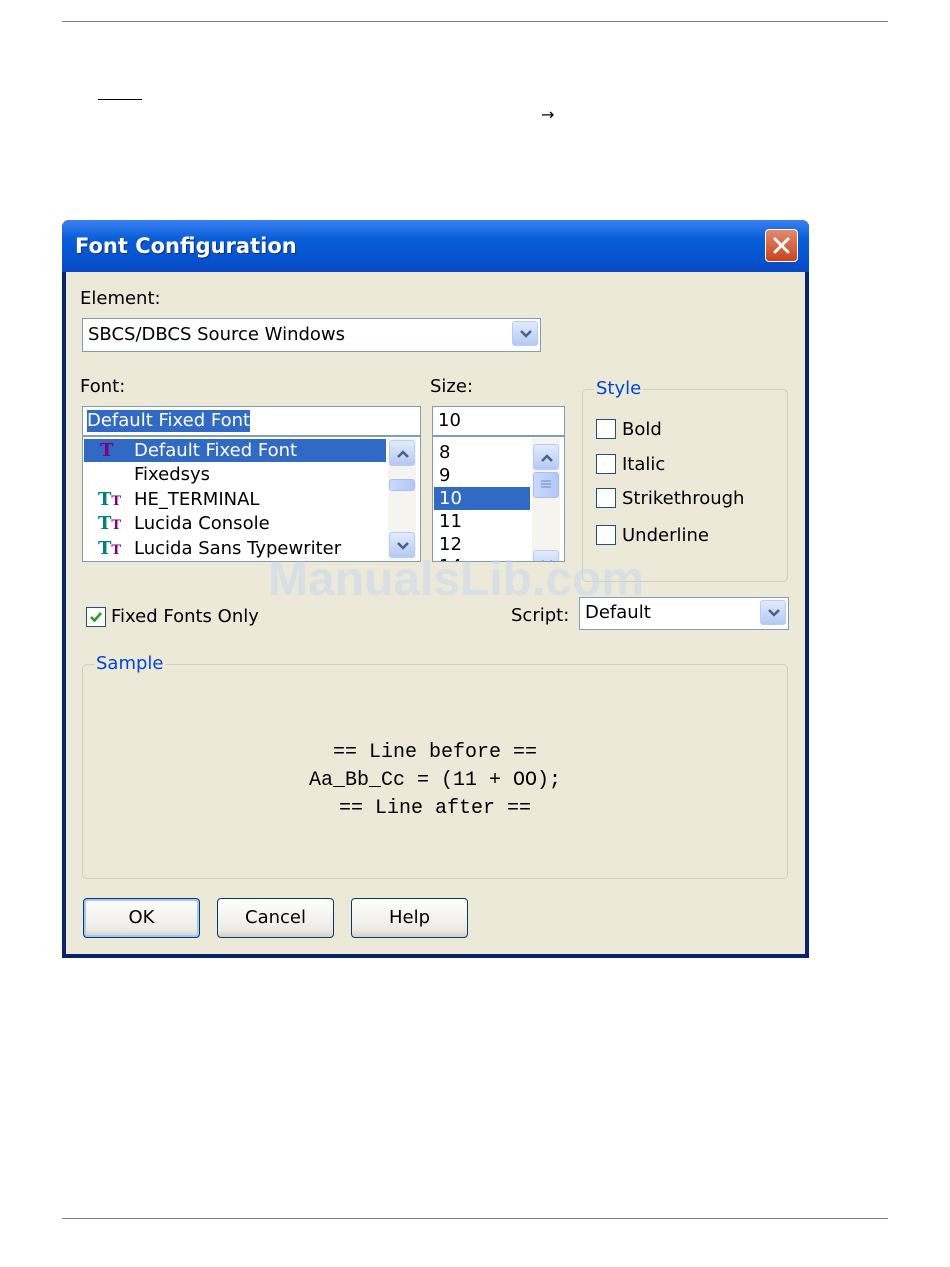 This screenshot has width=950, height=1267. Describe the element at coordinates (185, 617) in the screenshot. I see `fixed-fonts-only-label: Fixed Fonts Only` at that location.